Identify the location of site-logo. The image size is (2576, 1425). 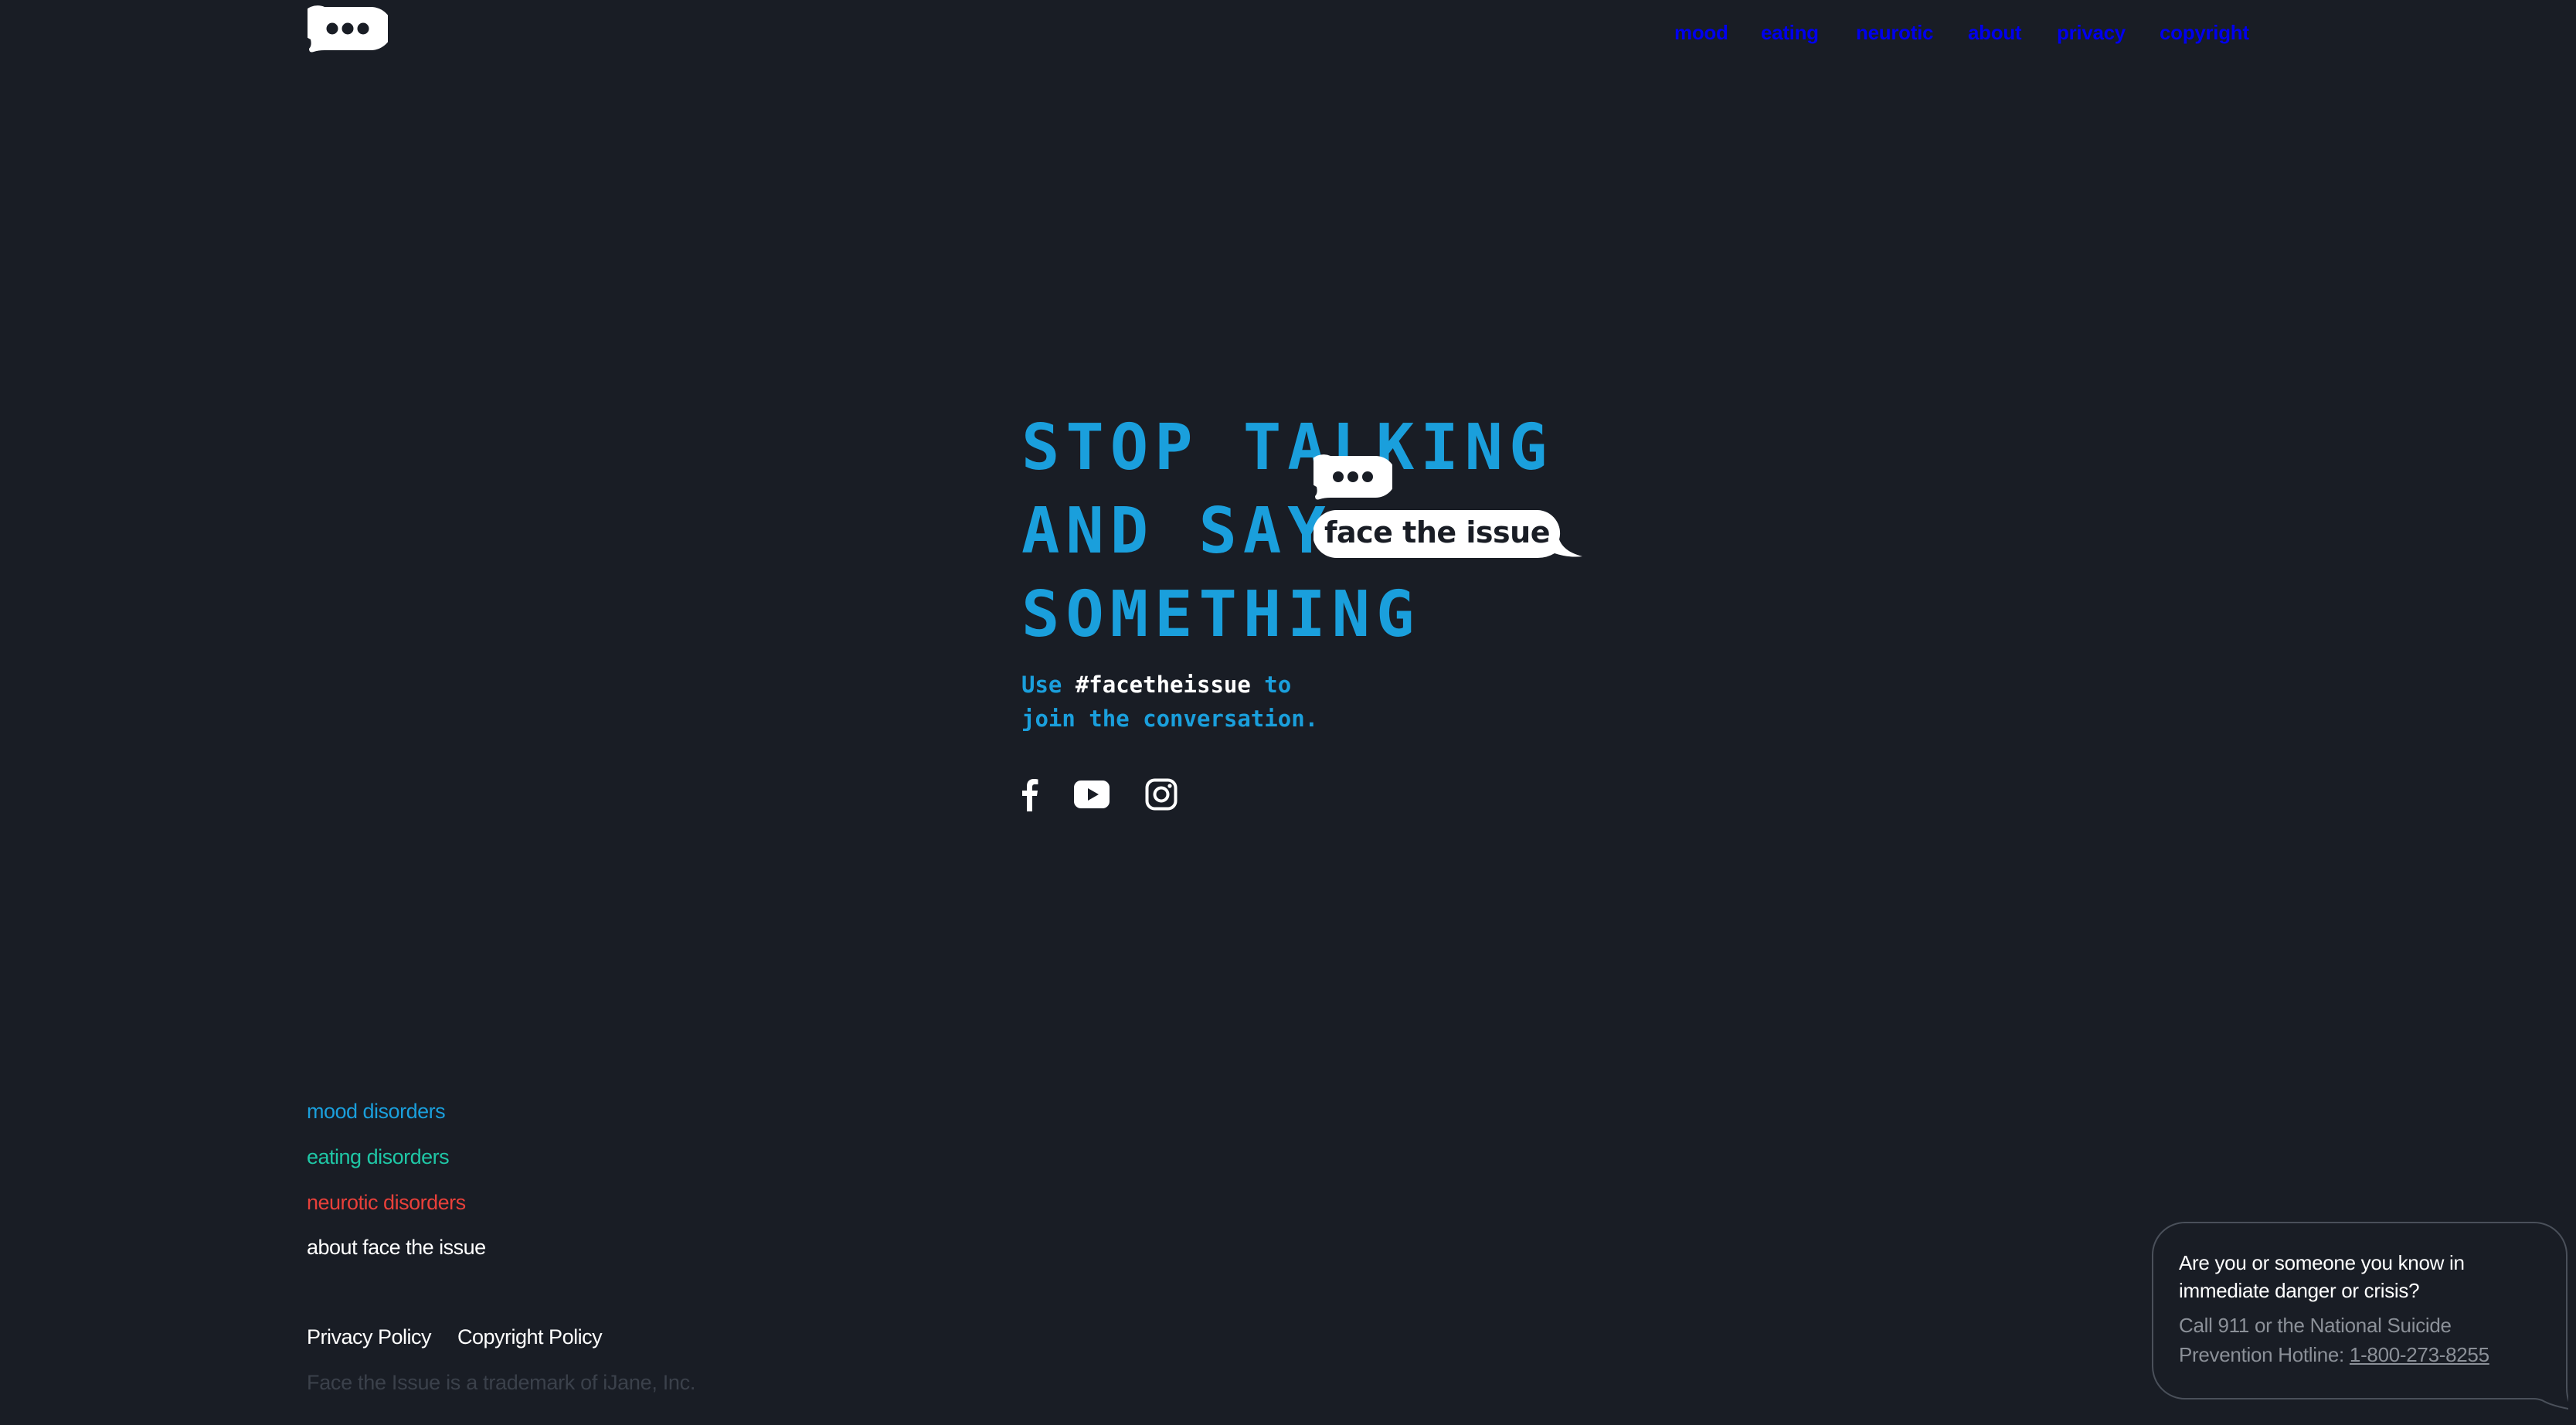
(348, 29).